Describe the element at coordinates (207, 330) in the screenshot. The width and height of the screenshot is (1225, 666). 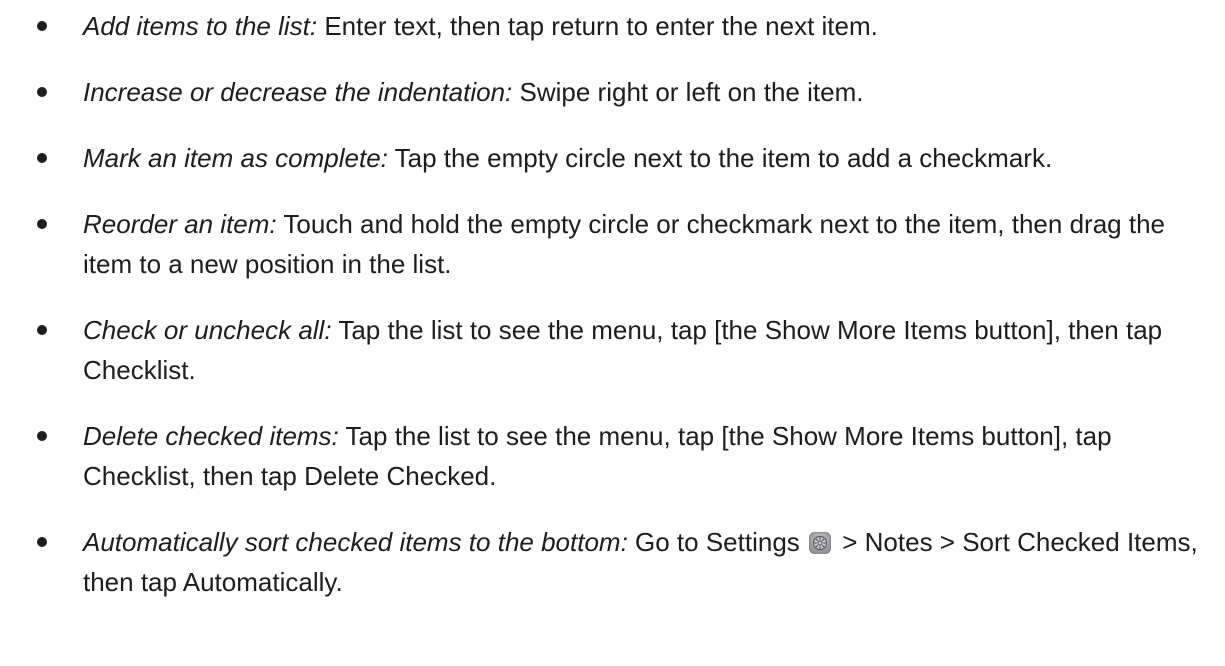
I see `item-term: Check or uncheck all:` at that location.